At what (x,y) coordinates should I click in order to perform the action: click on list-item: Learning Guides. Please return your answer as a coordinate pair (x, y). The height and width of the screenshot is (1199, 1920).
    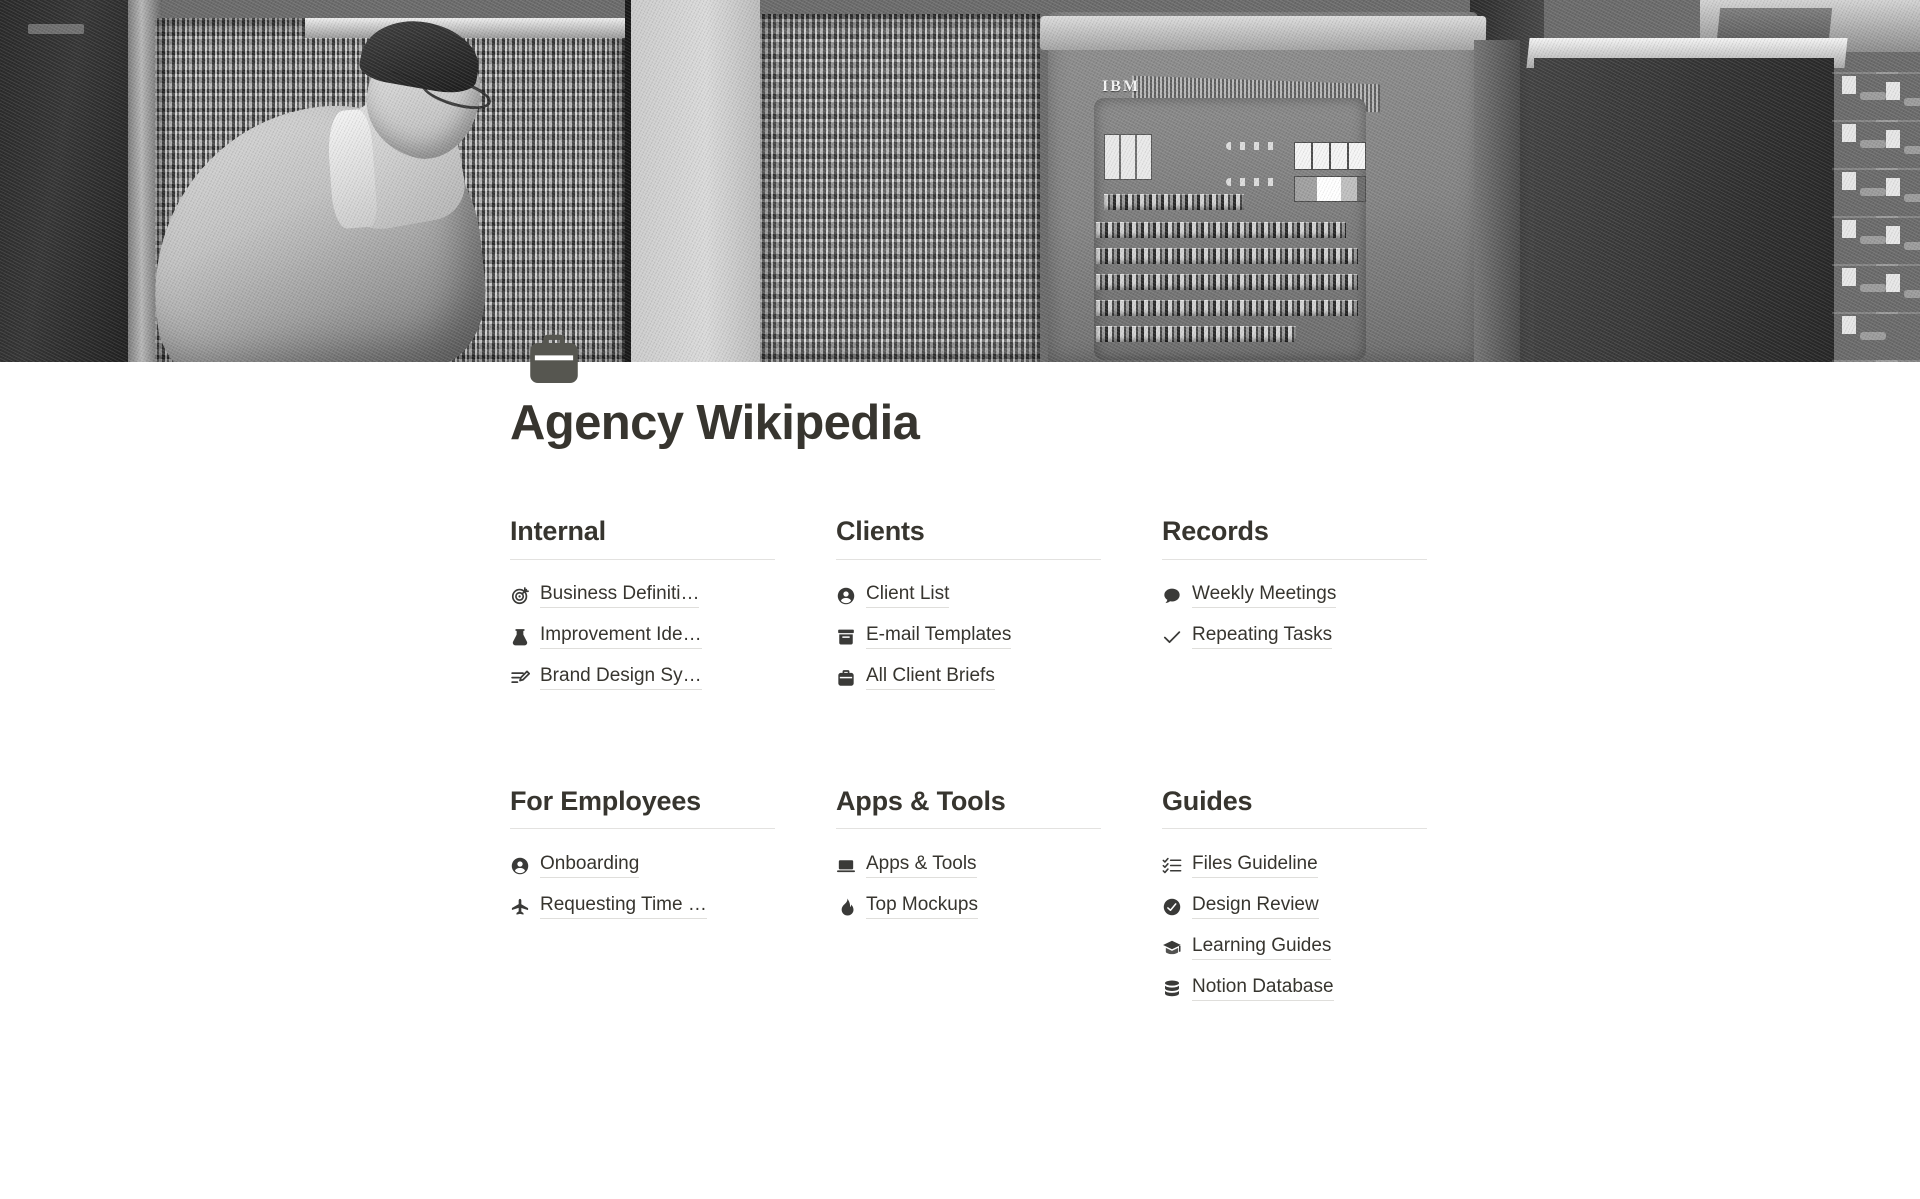
    Looking at the image, I should click on (1295, 947).